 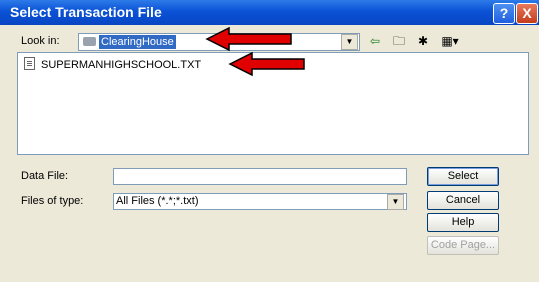 I want to click on back-icon: ⇦, so click(x=375, y=41).